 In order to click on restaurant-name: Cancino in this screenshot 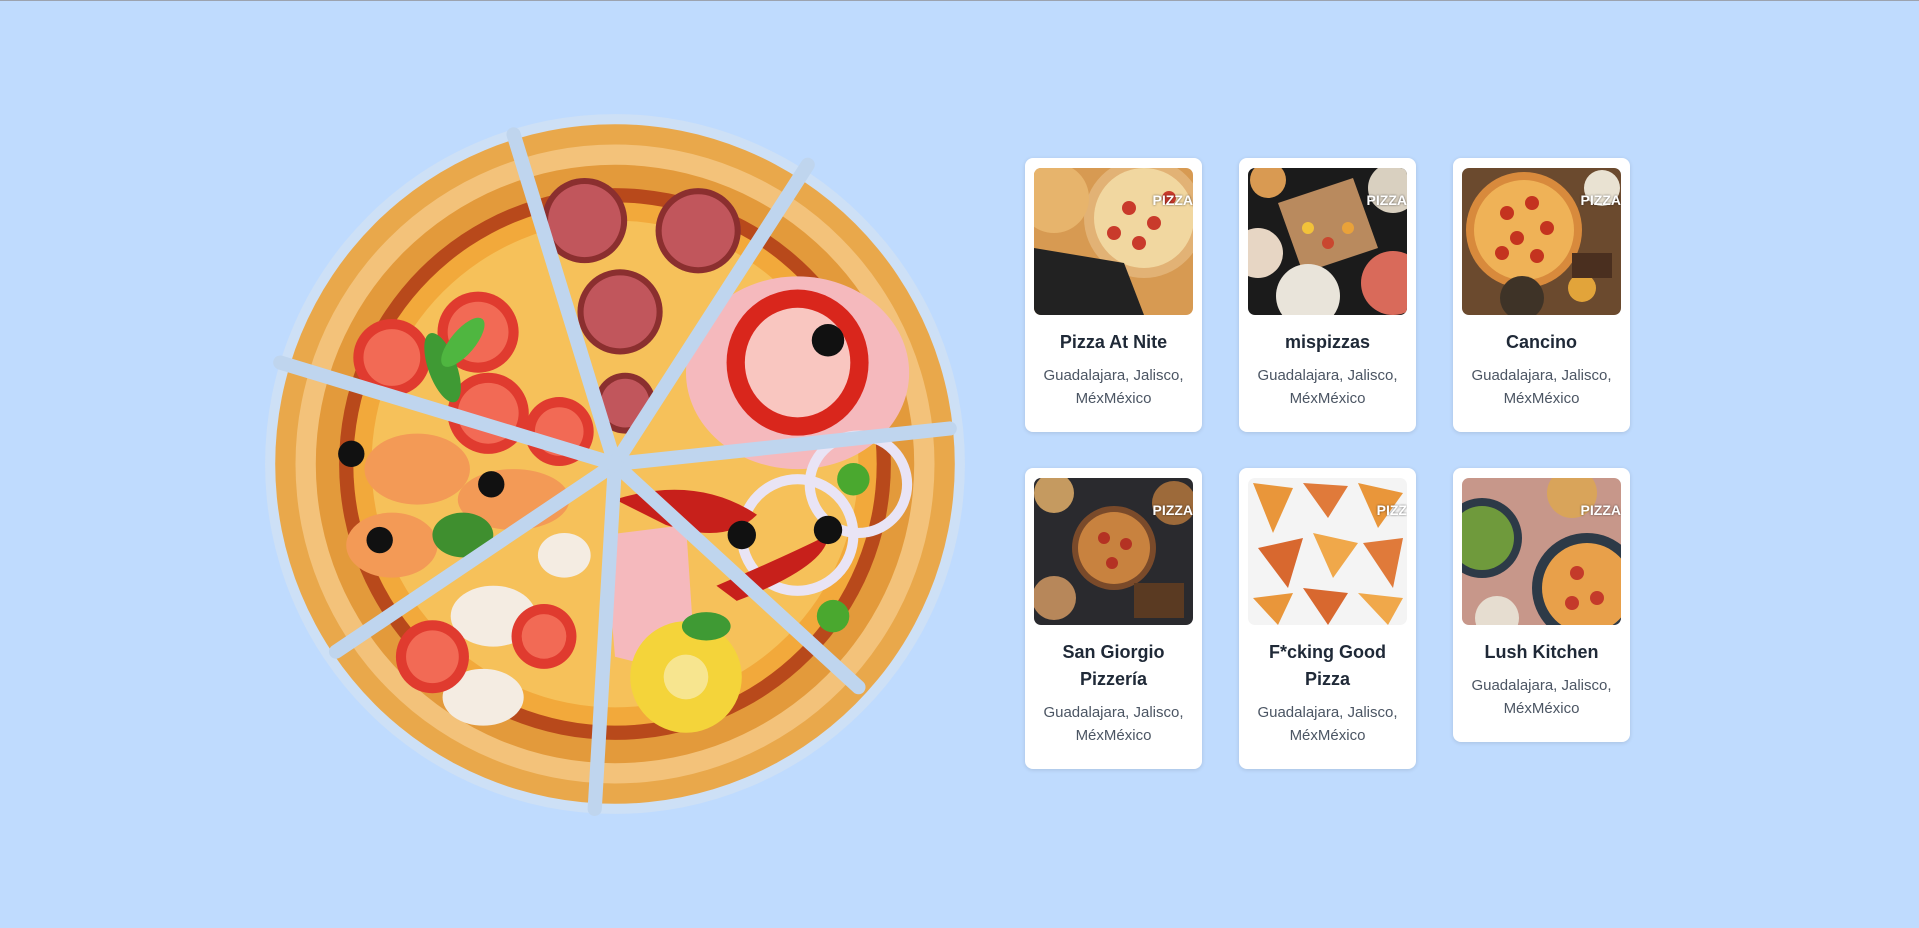, I will do `click(1541, 342)`.